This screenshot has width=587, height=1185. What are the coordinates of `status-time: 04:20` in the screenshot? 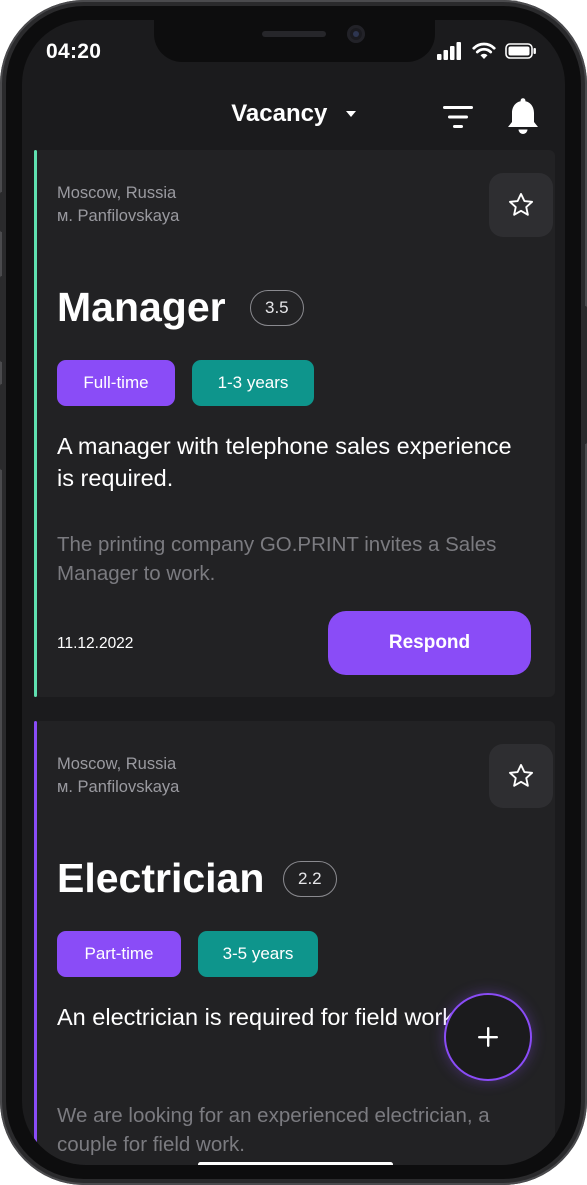 It's located at (74, 51).